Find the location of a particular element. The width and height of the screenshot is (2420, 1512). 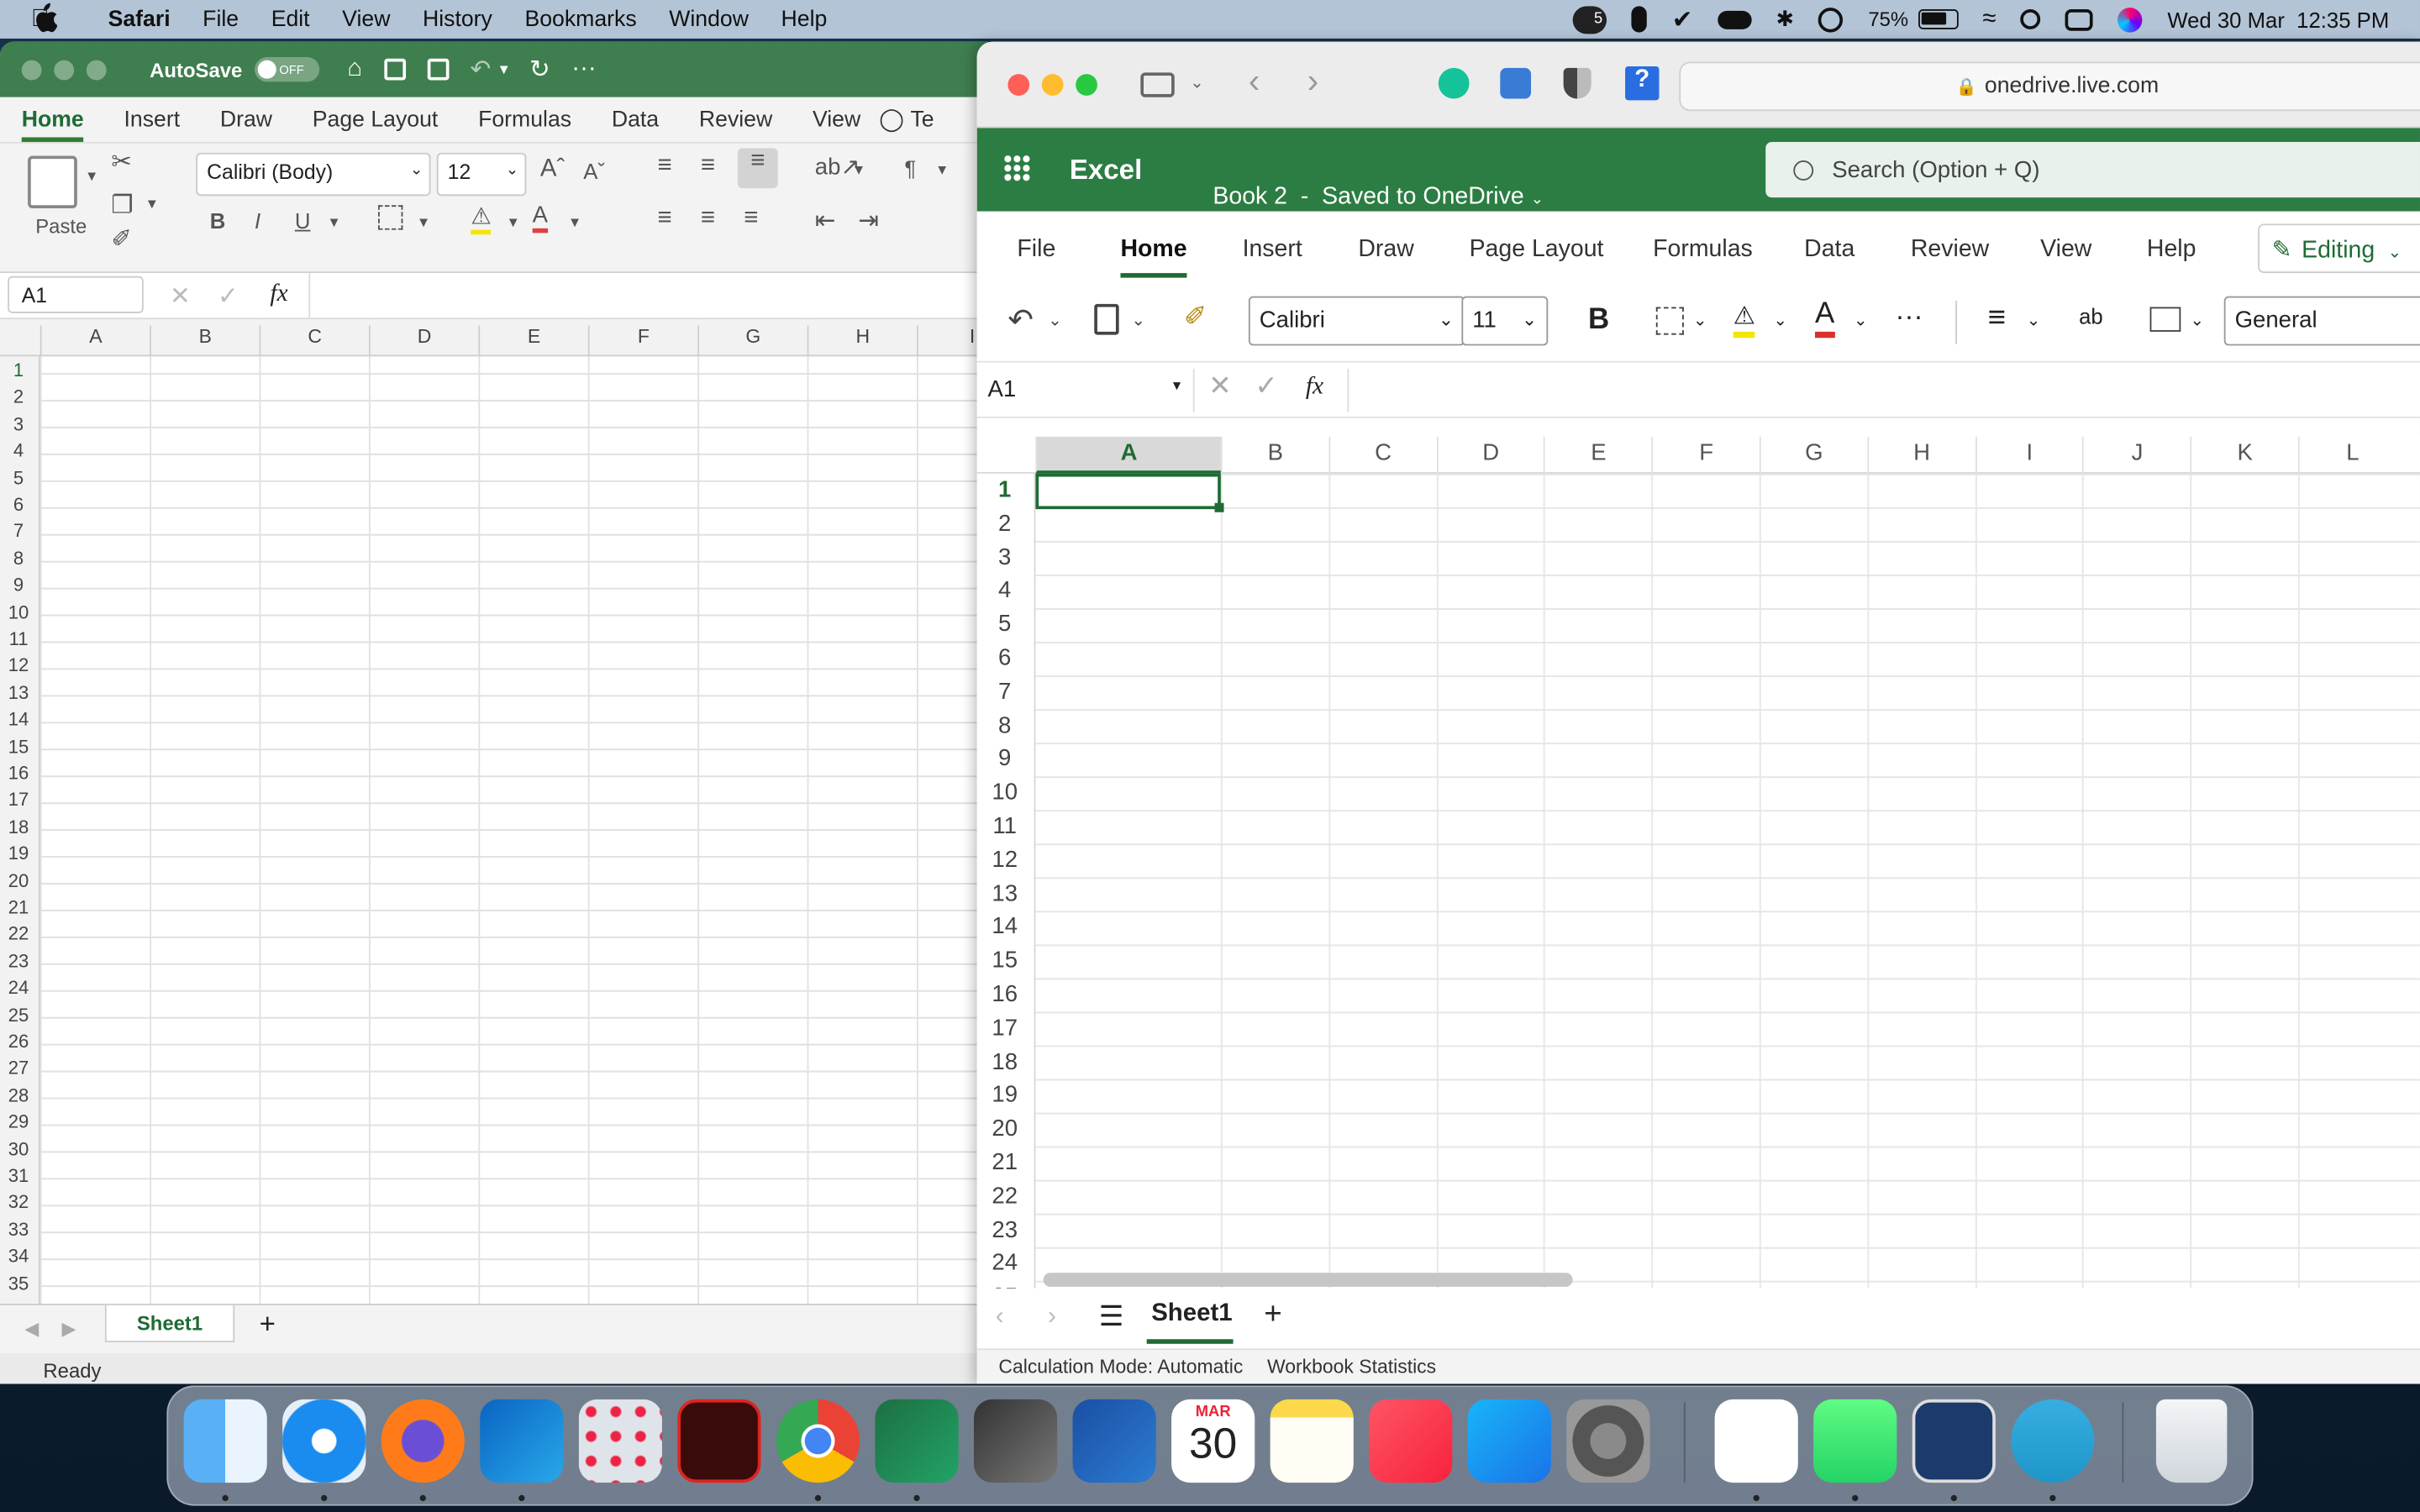

column-header: C is located at coordinates (314, 341).